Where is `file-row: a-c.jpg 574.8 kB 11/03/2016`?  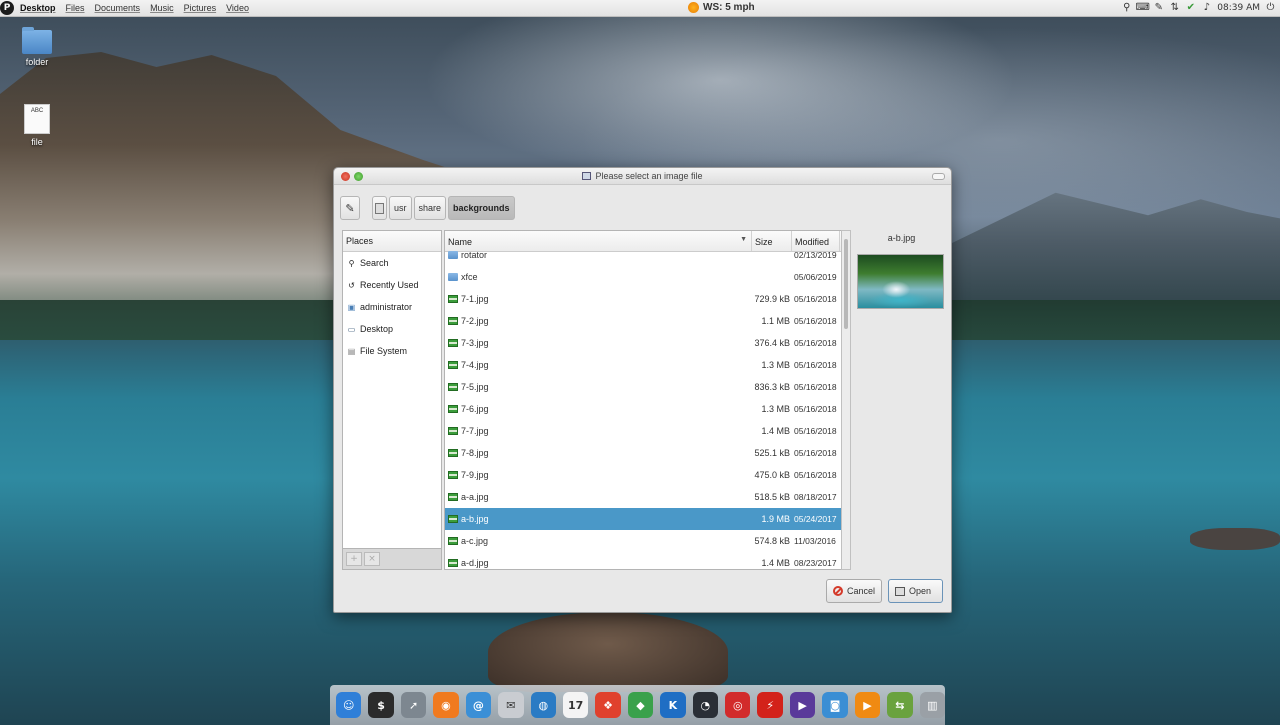 file-row: a-c.jpg 574.8 kB 11/03/2016 is located at coordinates (647, 541).